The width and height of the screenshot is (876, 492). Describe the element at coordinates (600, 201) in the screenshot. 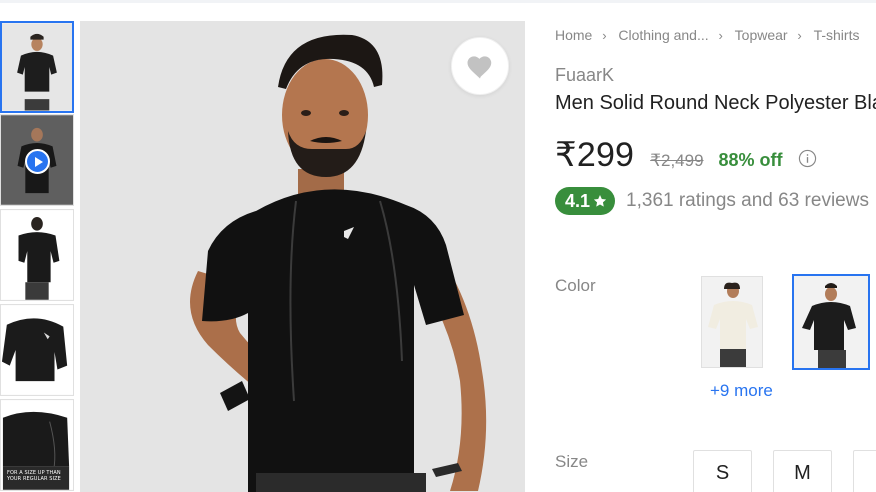

I see `star-icon` at that location.